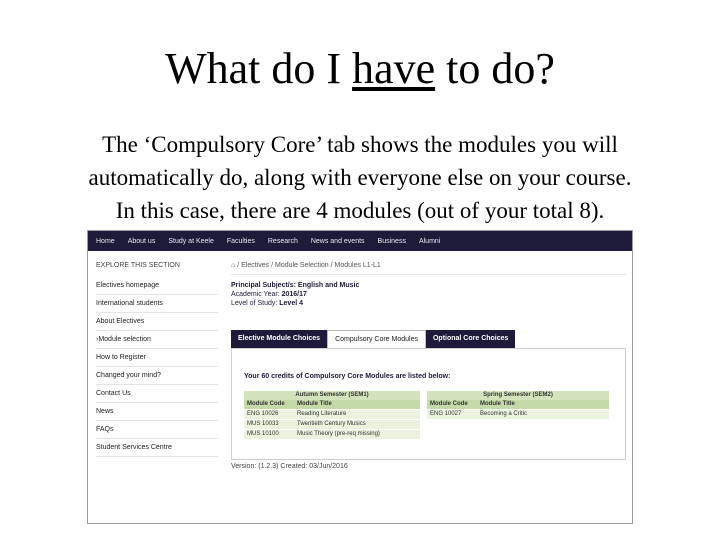 The image size is (720, 540). I want to click on tab-elective-module-choices: Elective Module Choices, so click(279, 339).